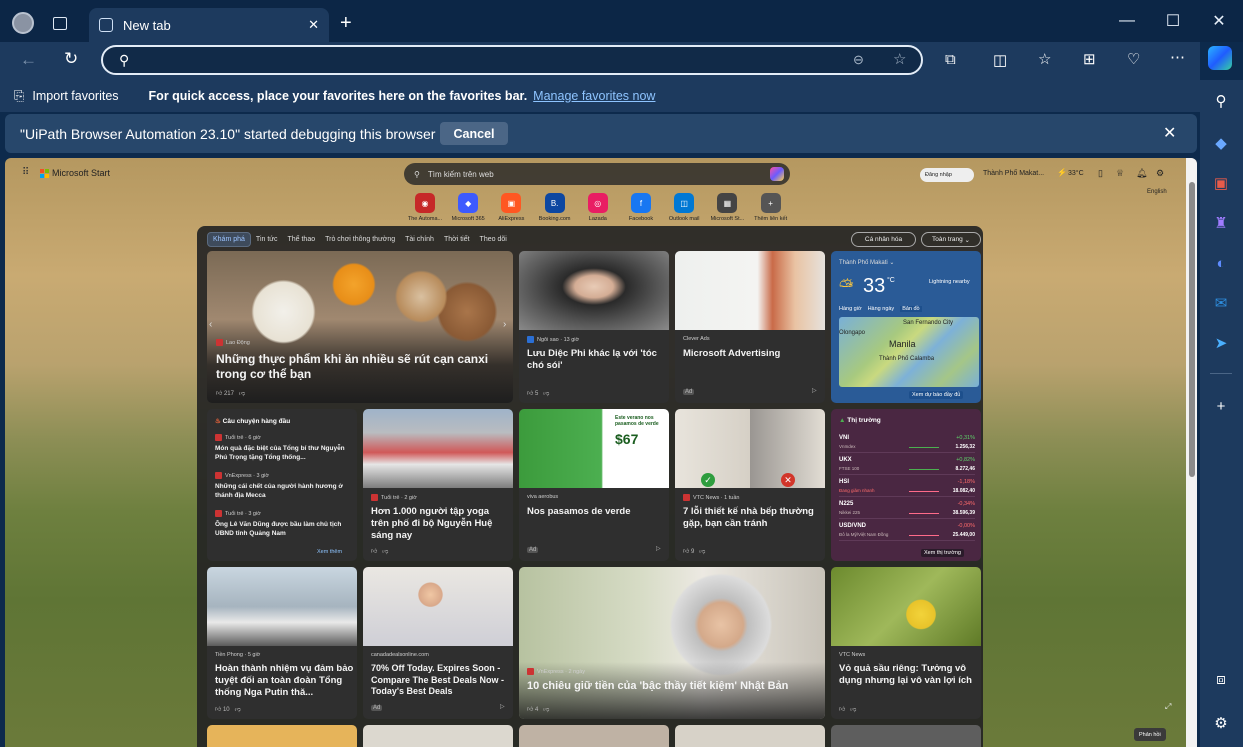 This screenshot has width=1243, height=747. I want to click on market-link: Xem thị trường, so click(942, 553).